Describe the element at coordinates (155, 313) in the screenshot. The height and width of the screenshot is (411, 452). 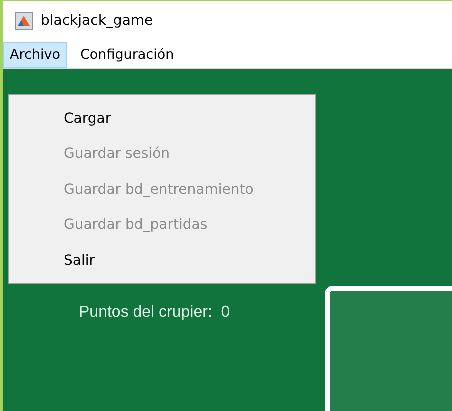
I see `dealer-points-label: Puntos del crupier: 0` at that location.